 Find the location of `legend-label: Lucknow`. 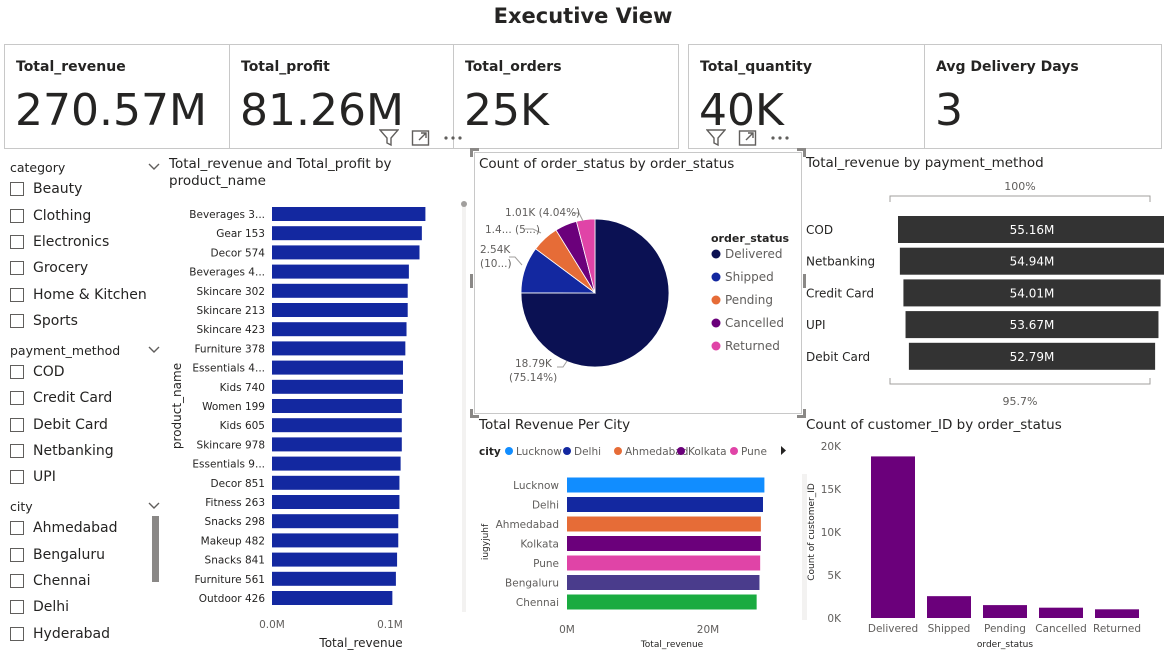

legend-label: Lucknow is located at coordinates (539, 452).